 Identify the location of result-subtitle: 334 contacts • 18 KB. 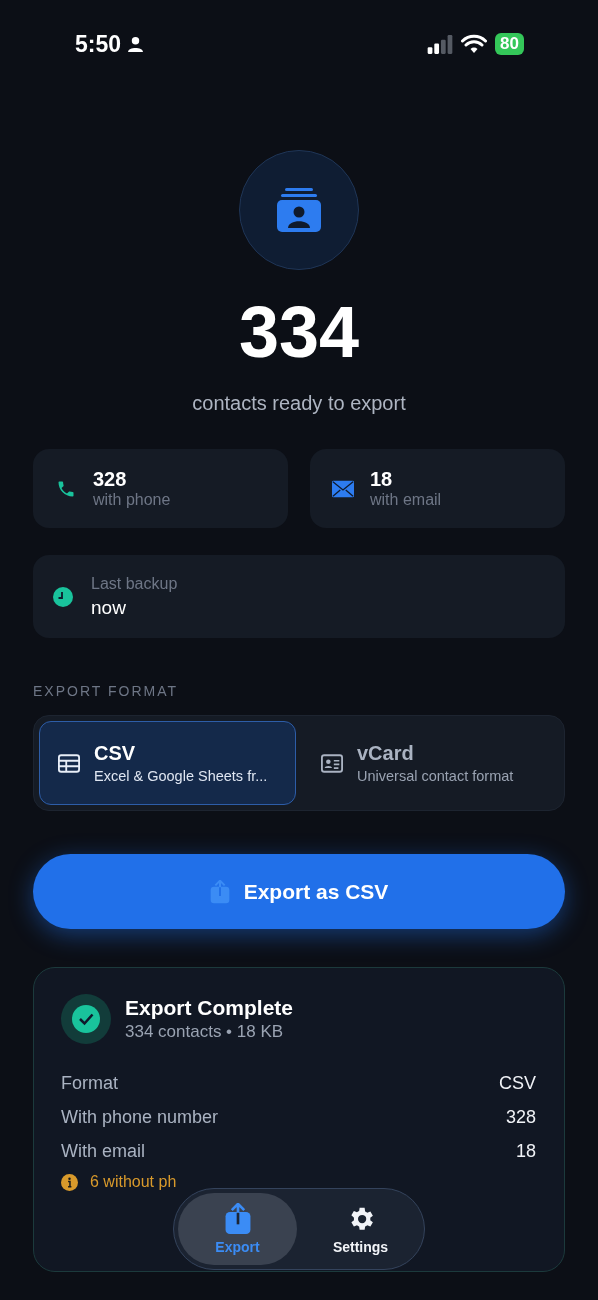
(205, 1032).